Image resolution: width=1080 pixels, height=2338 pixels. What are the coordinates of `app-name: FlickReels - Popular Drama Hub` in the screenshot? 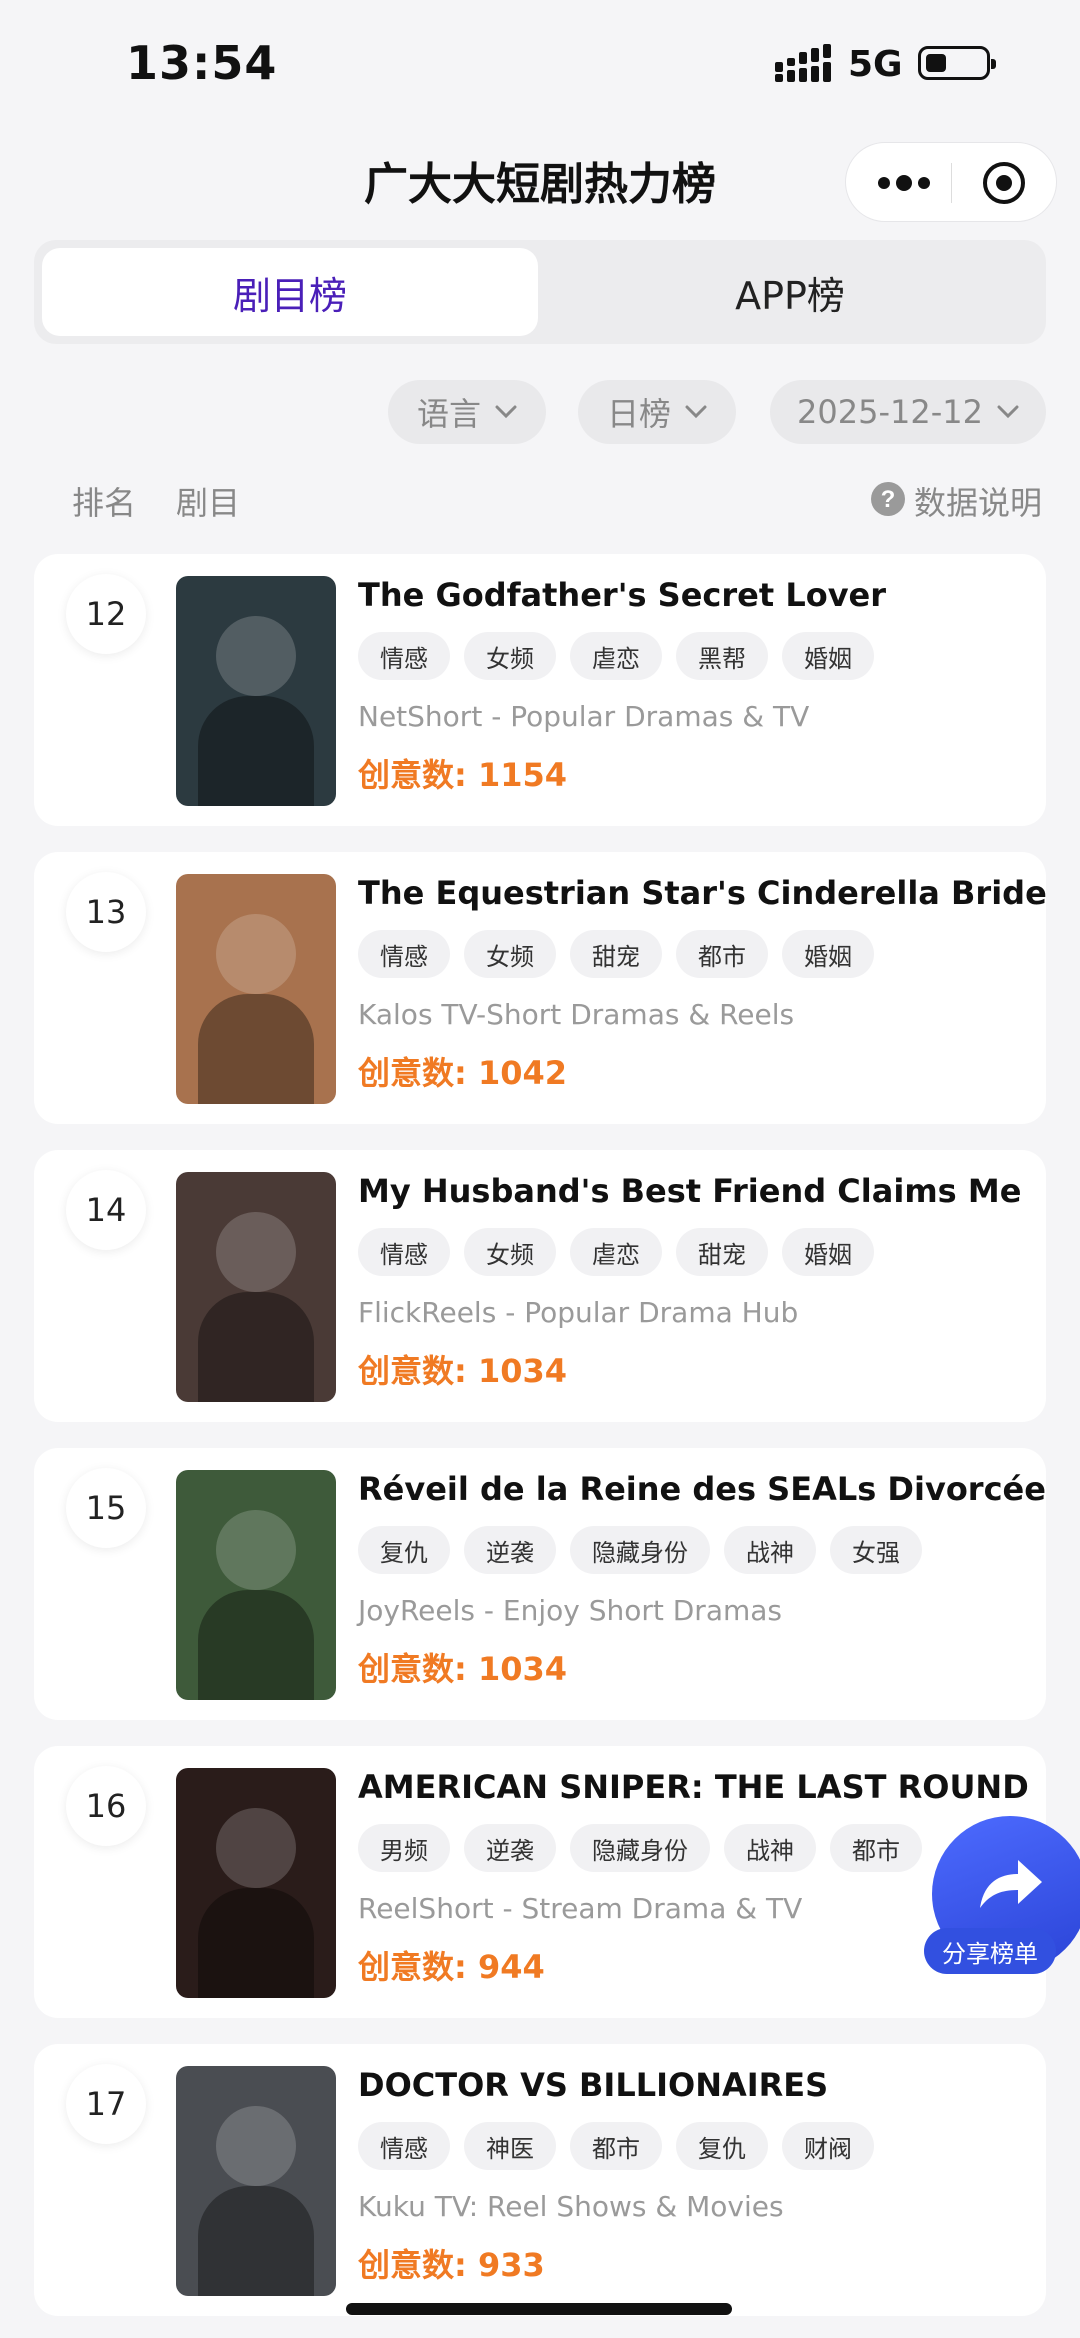 It's located at (578, 1312).